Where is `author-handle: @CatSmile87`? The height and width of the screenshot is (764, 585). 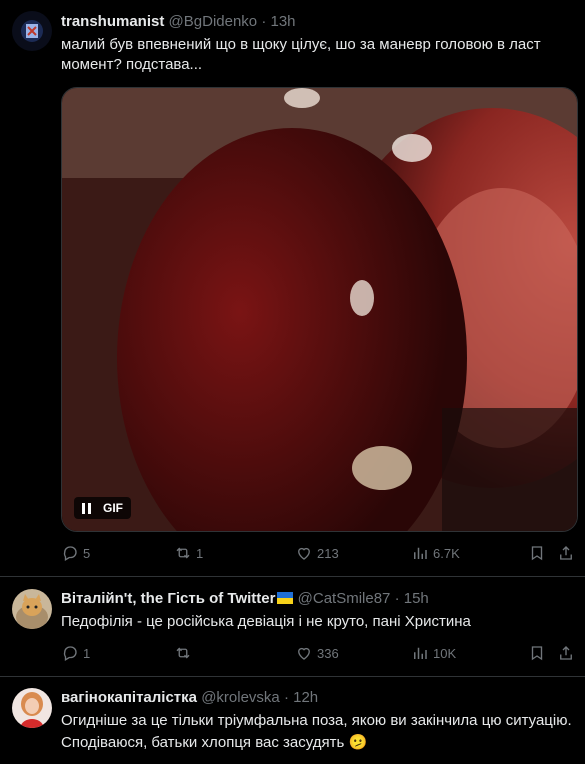
author-handle: @CatSmile87 is located at coordinates (344, 598).